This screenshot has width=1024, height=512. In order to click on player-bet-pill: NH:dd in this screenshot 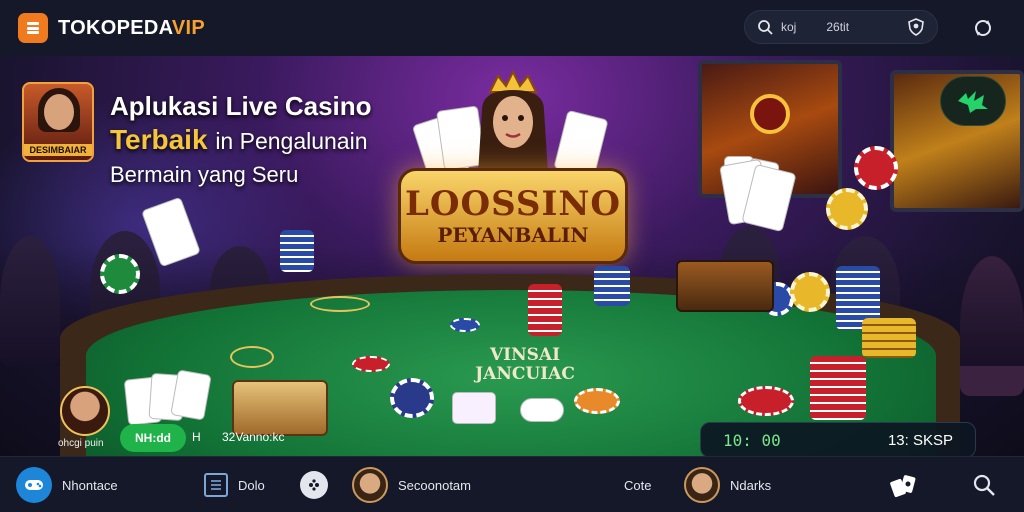, I will do `click(153, 438)`.